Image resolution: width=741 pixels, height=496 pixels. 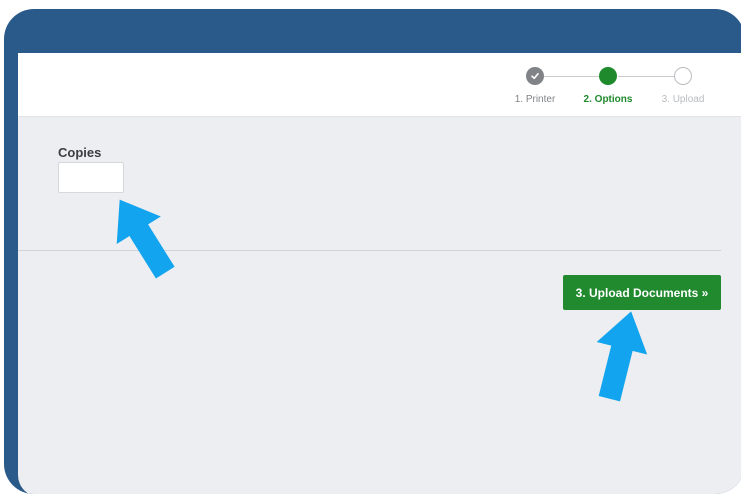 I want to click on copies-label: Copies, so click(x=80, y=152).